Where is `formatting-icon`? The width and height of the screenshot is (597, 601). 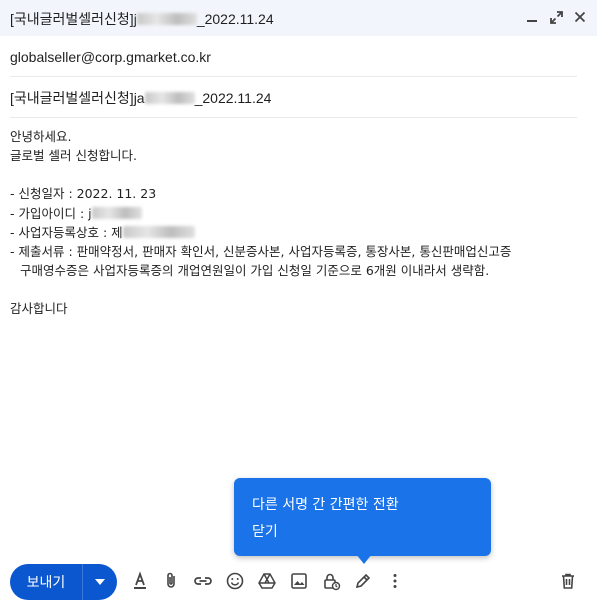 formatting-icon is located at coordinates (140, 581).